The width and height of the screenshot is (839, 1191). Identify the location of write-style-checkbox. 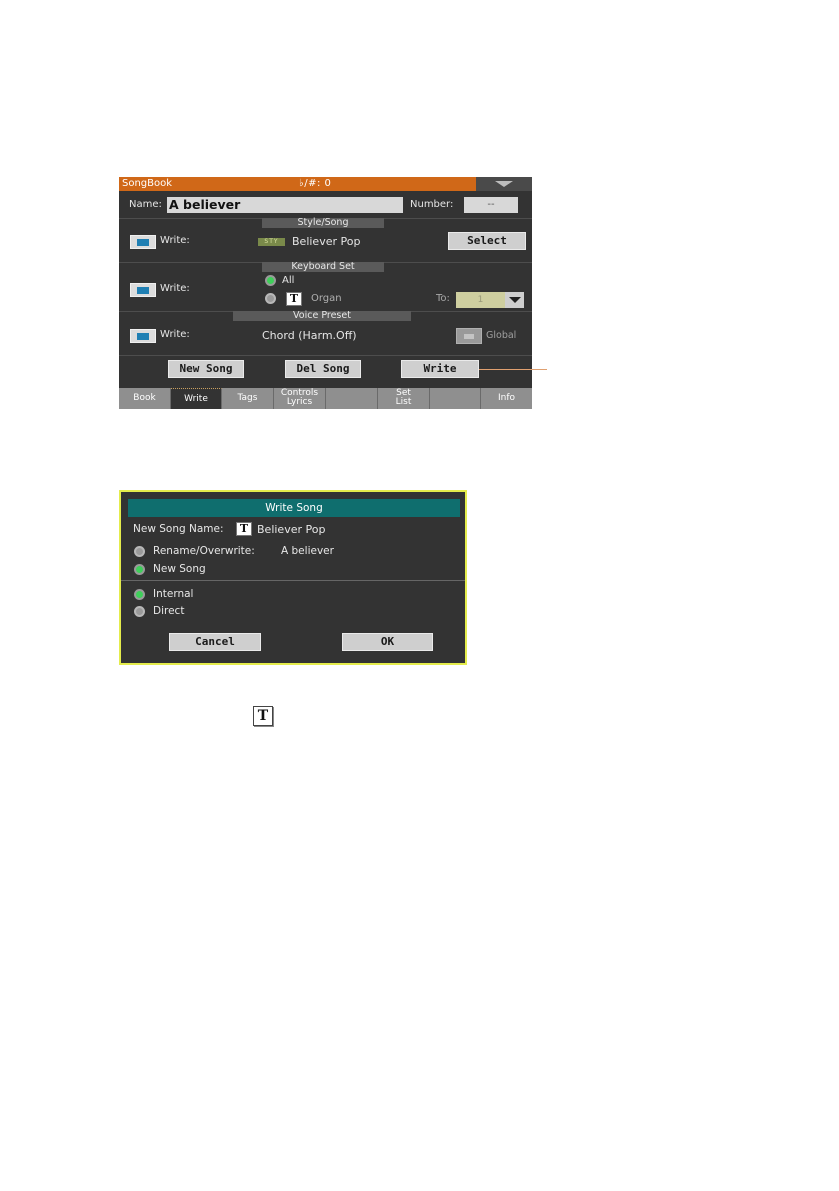
(143, 242).